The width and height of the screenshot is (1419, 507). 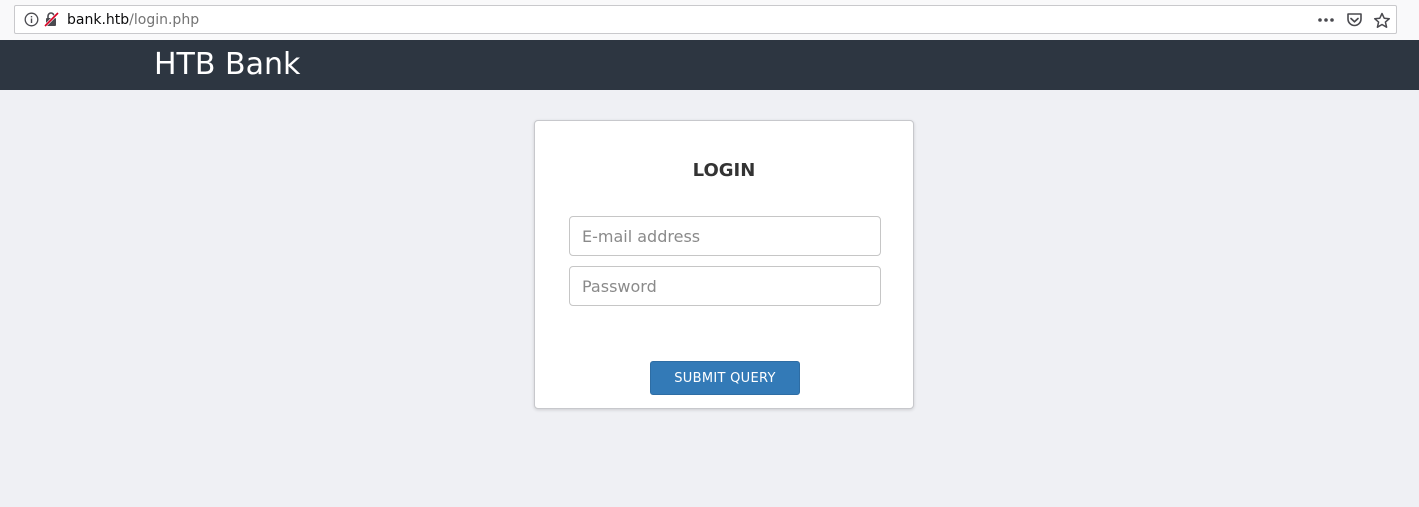 What do you see at coordinates (709, 65) in the screenshot?
I see `site-header: HTB Bank` at bounding box center [709, 65].